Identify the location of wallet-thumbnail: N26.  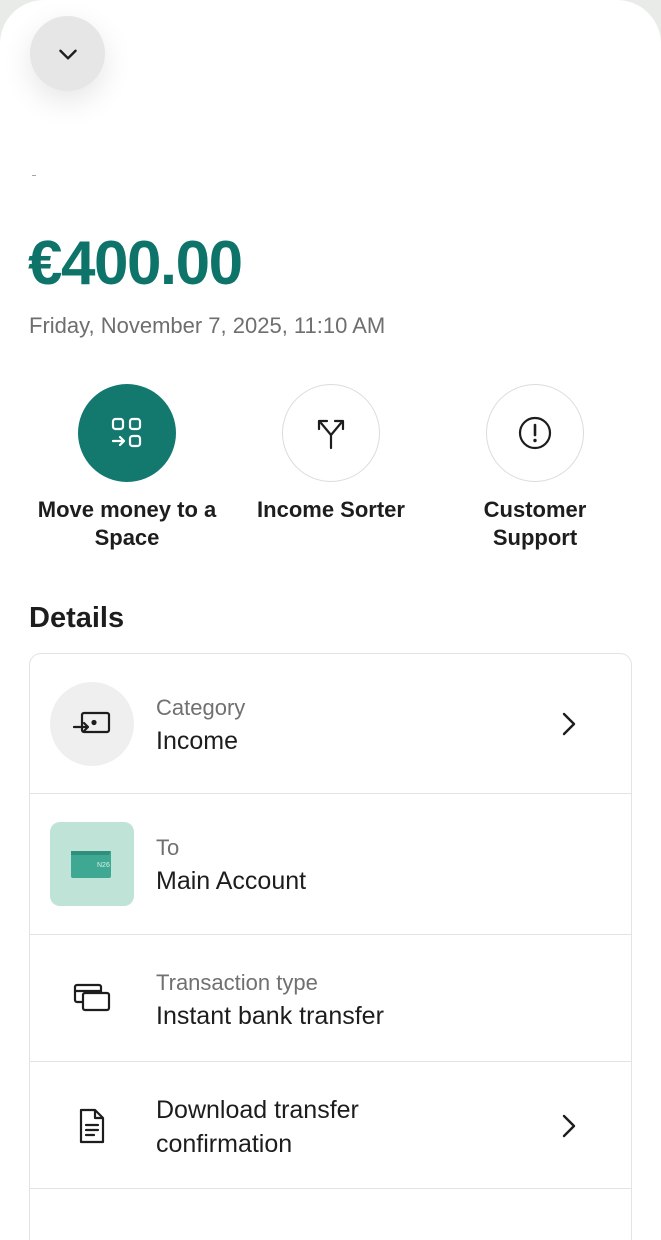
(91, 864).